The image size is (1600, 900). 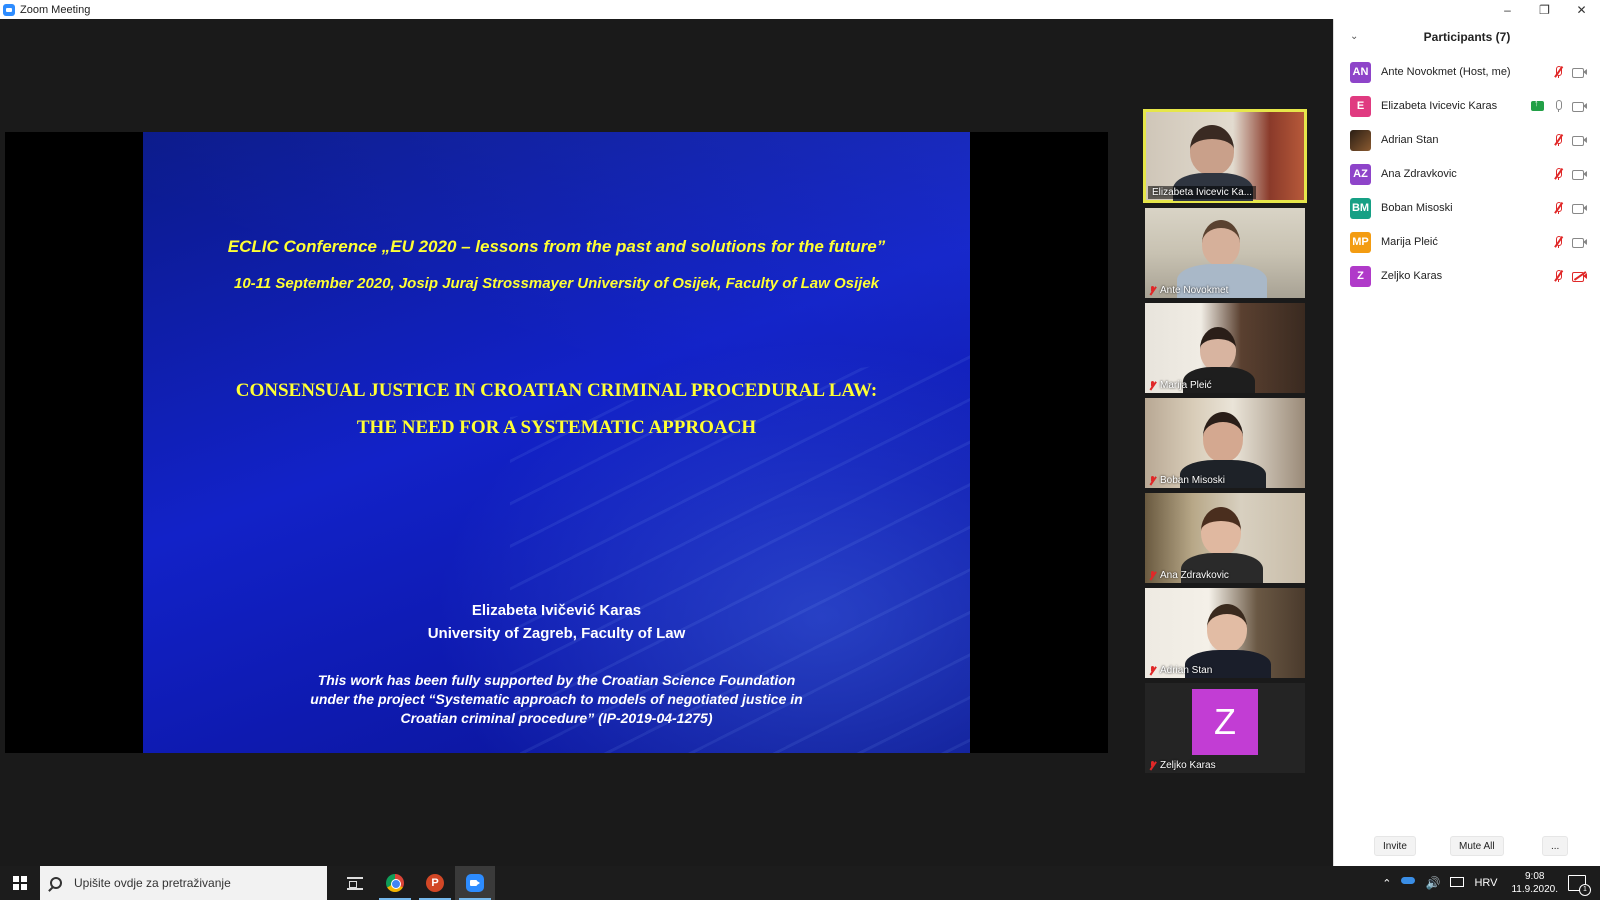 I want to click on system-clock: 9:08 11.9.2020., so click(x=1534, y=883).